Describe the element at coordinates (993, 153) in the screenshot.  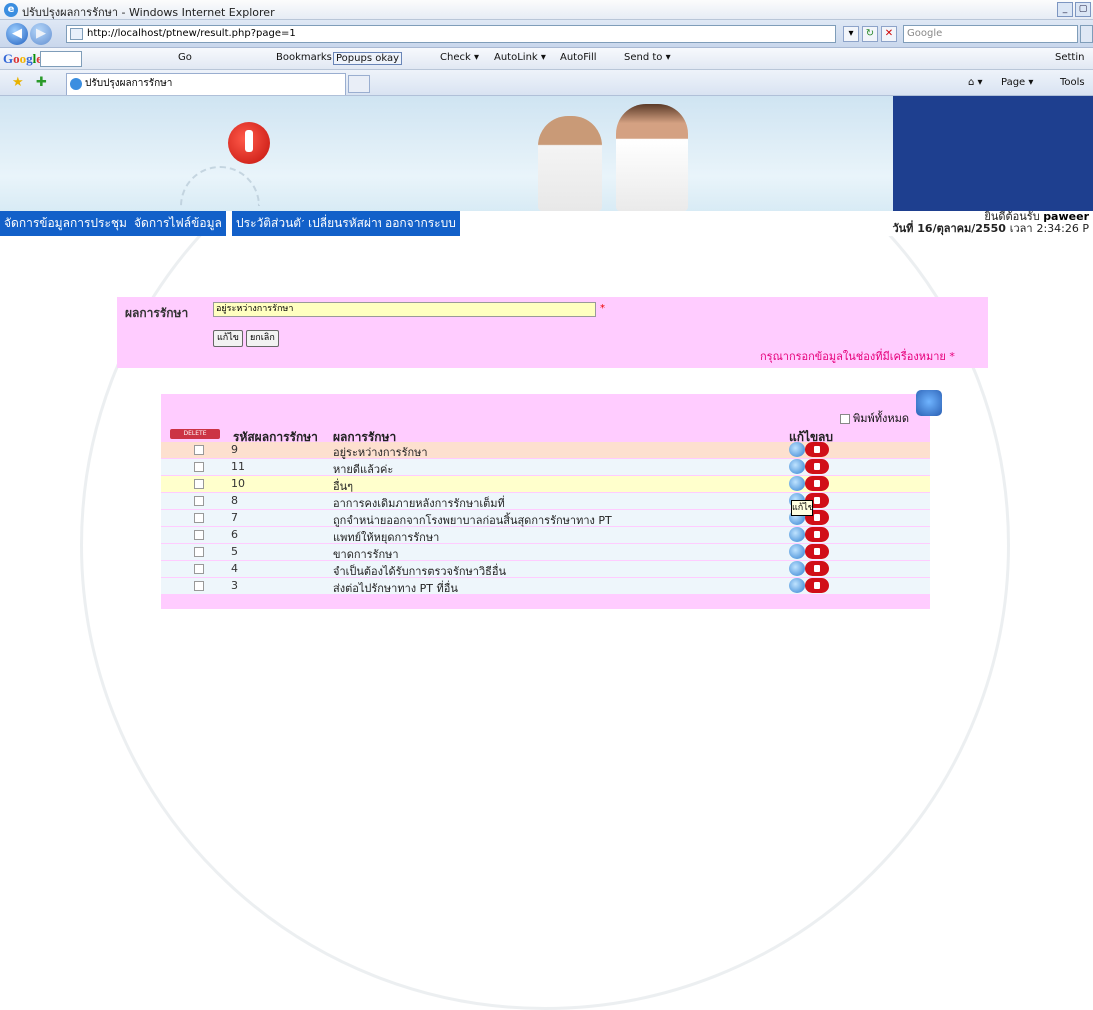
I see `banner-block` at that location.